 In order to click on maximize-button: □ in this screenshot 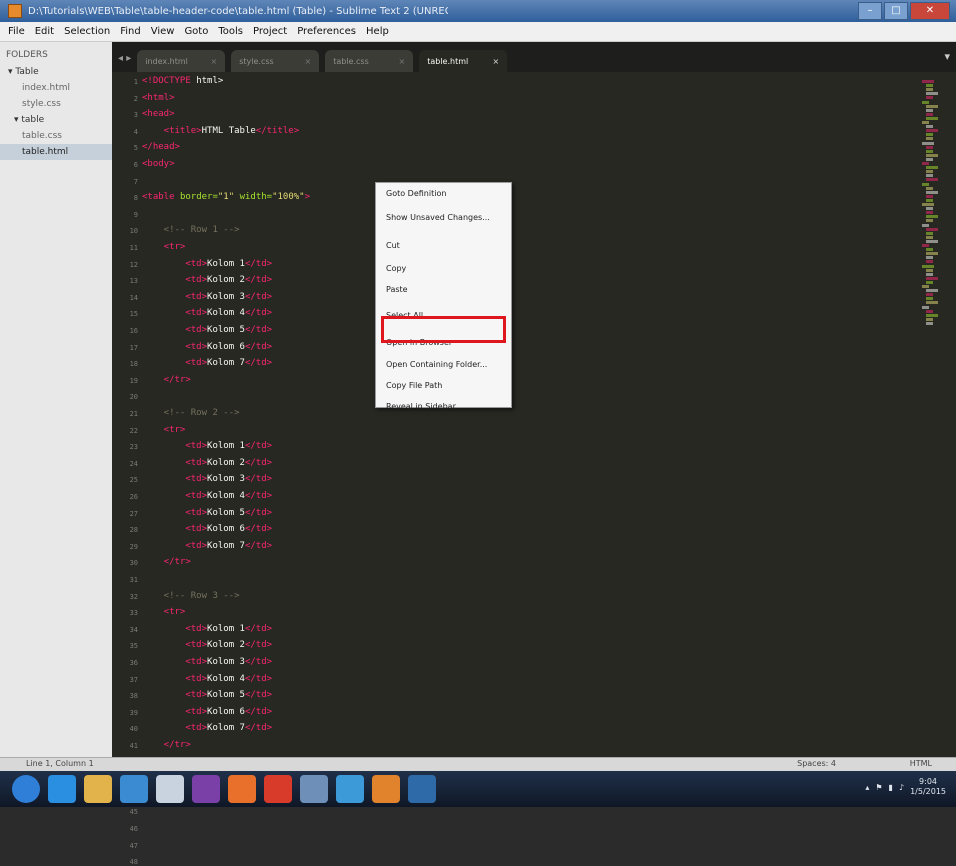, I will do `click(896, 11)`.